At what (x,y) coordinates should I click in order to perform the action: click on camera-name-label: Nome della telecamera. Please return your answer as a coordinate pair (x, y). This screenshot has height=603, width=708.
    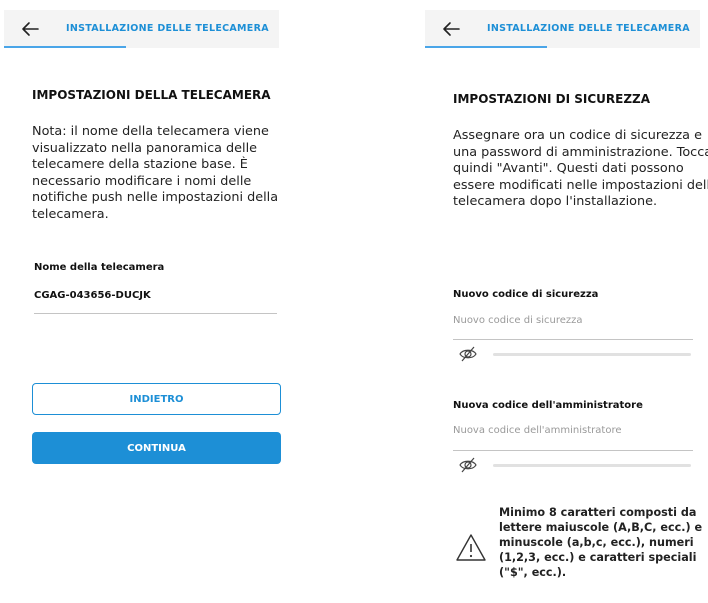
    Looking at the image, I should click on (99, 267).